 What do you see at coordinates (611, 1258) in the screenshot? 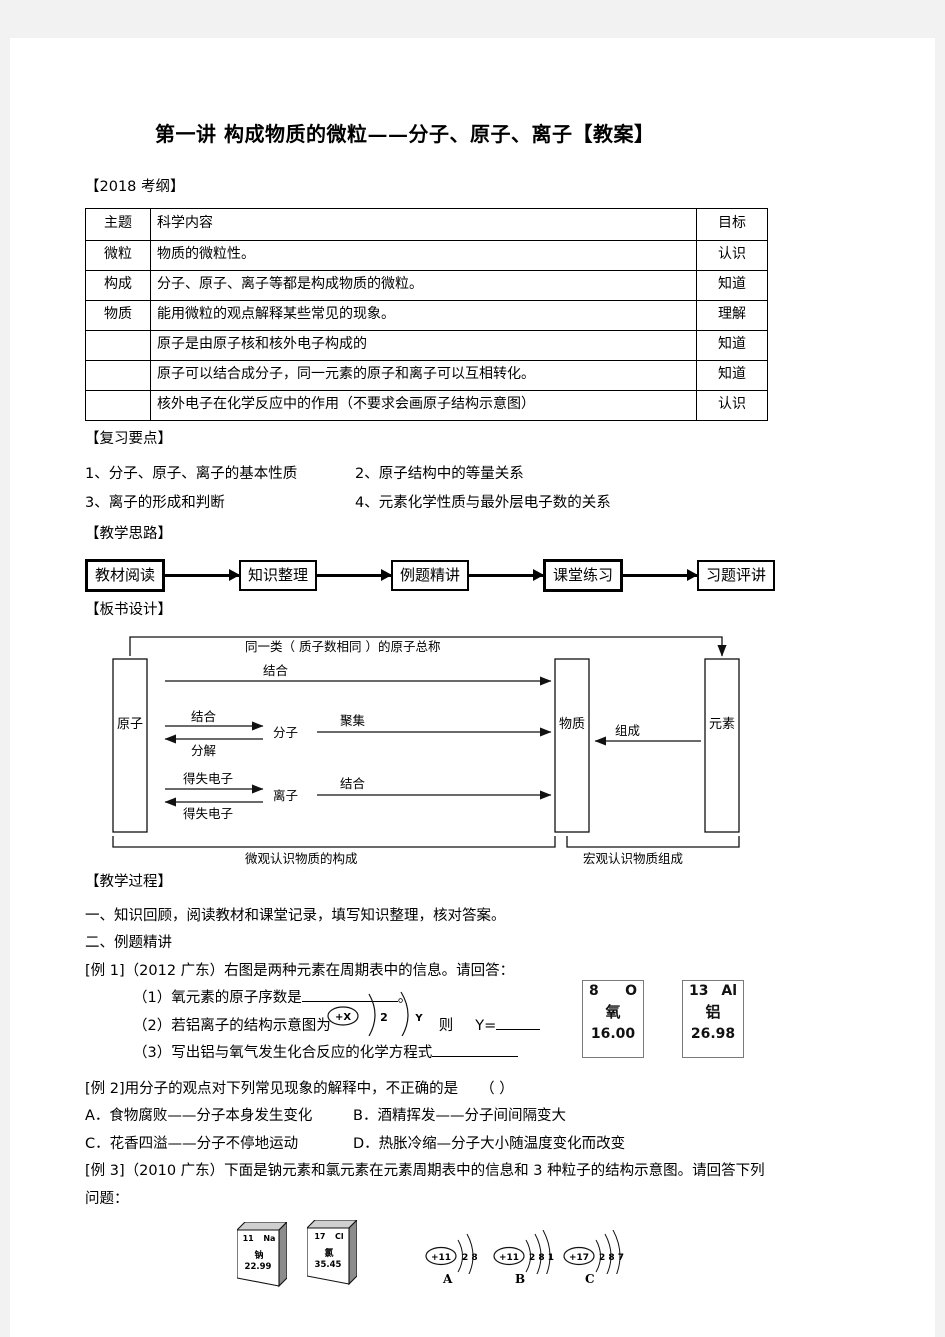
I see `shell-electrons: 2 8 7` at bounding box center [611, 1258].